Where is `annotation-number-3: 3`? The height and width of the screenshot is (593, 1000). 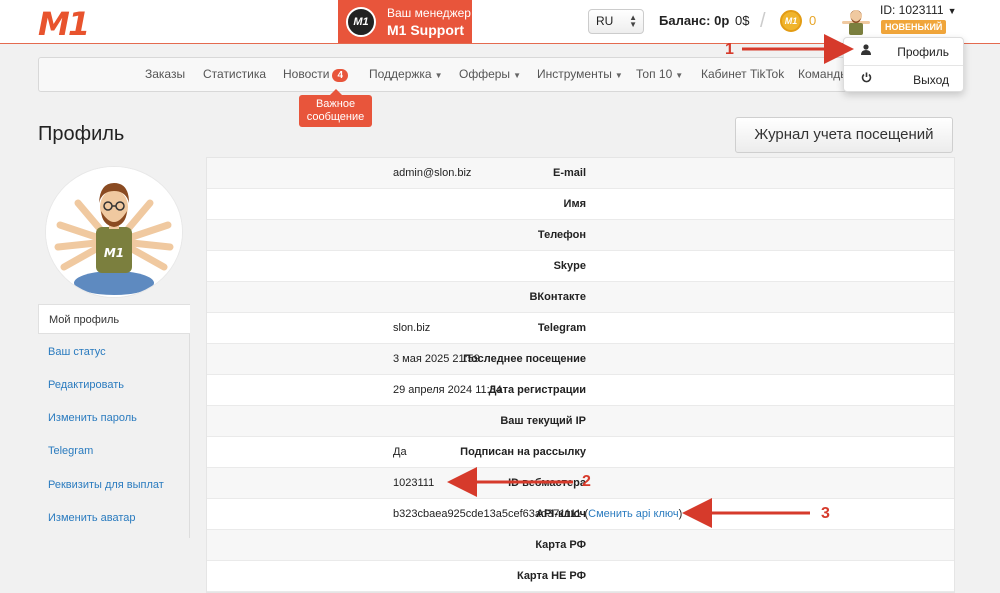
annotation-number-3: 3 is located at coordinates (825, 513).